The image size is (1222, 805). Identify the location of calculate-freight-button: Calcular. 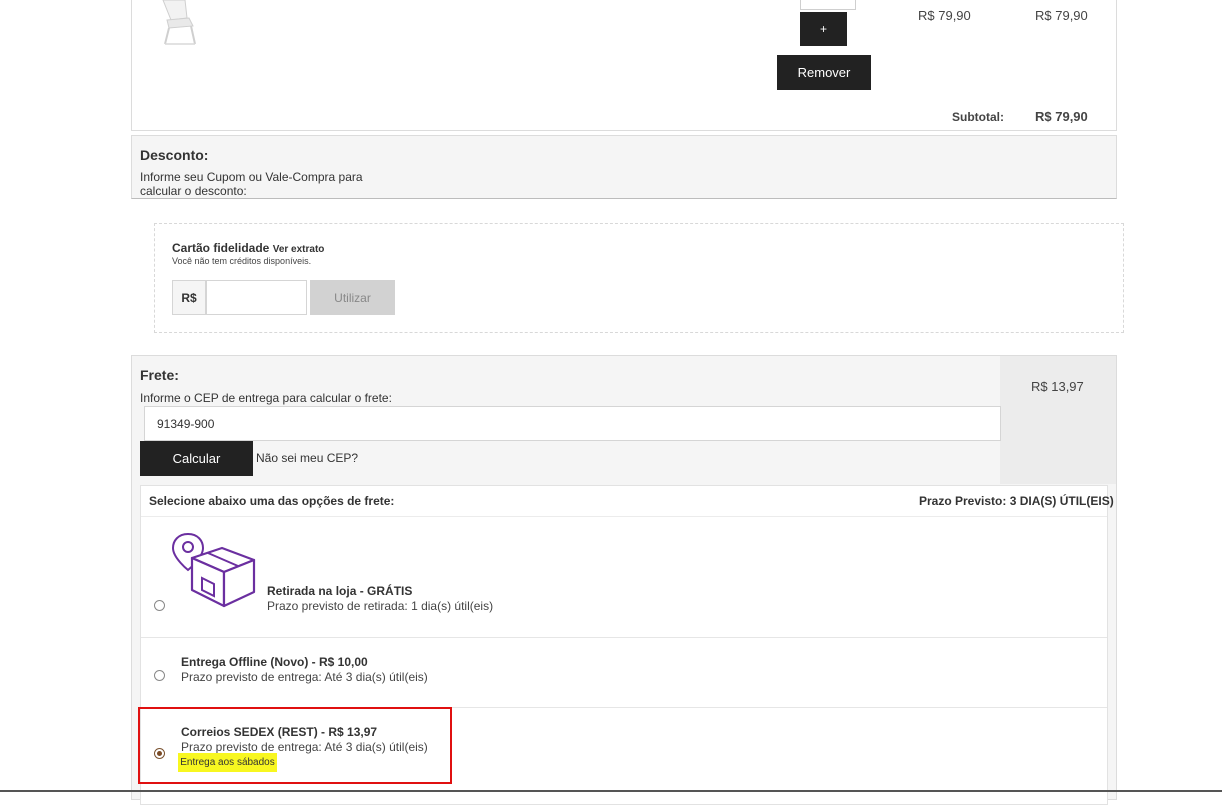
(196, 458).